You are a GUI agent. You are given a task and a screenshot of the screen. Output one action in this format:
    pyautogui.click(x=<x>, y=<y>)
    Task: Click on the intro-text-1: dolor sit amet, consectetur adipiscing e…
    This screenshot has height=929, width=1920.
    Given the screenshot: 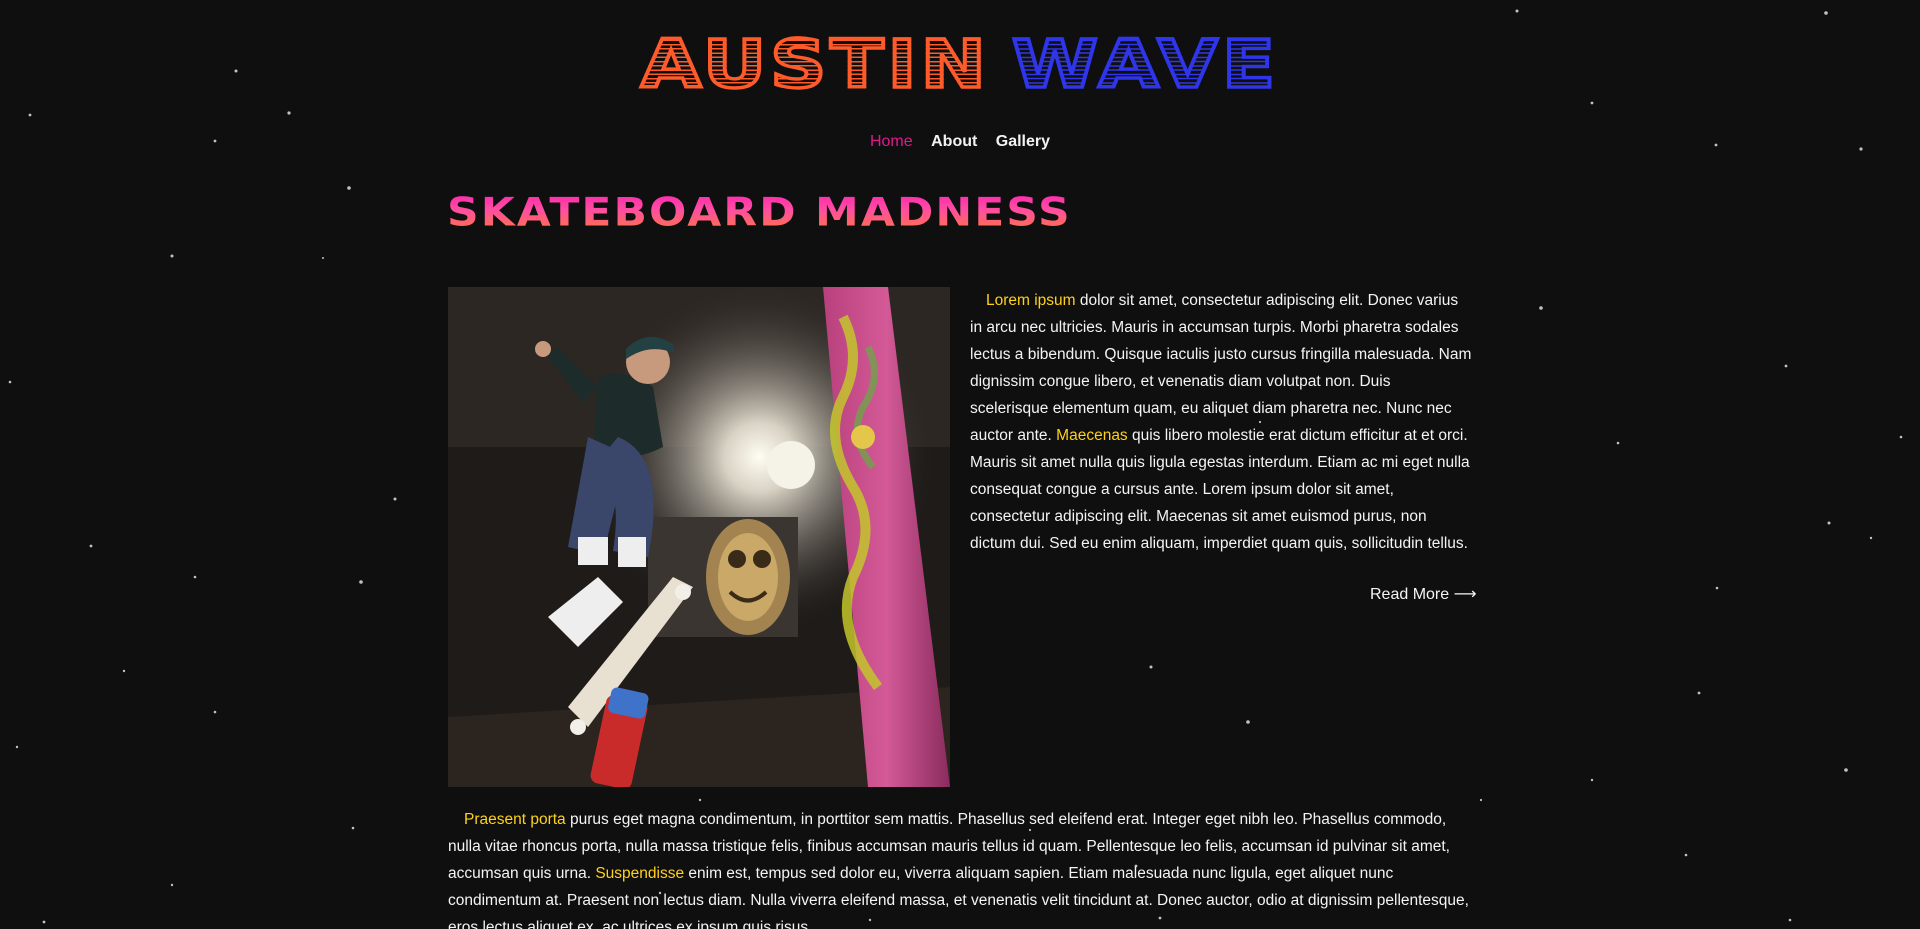 What is the action you would take?
    pyautogui.click(x=1221, y=368)
    